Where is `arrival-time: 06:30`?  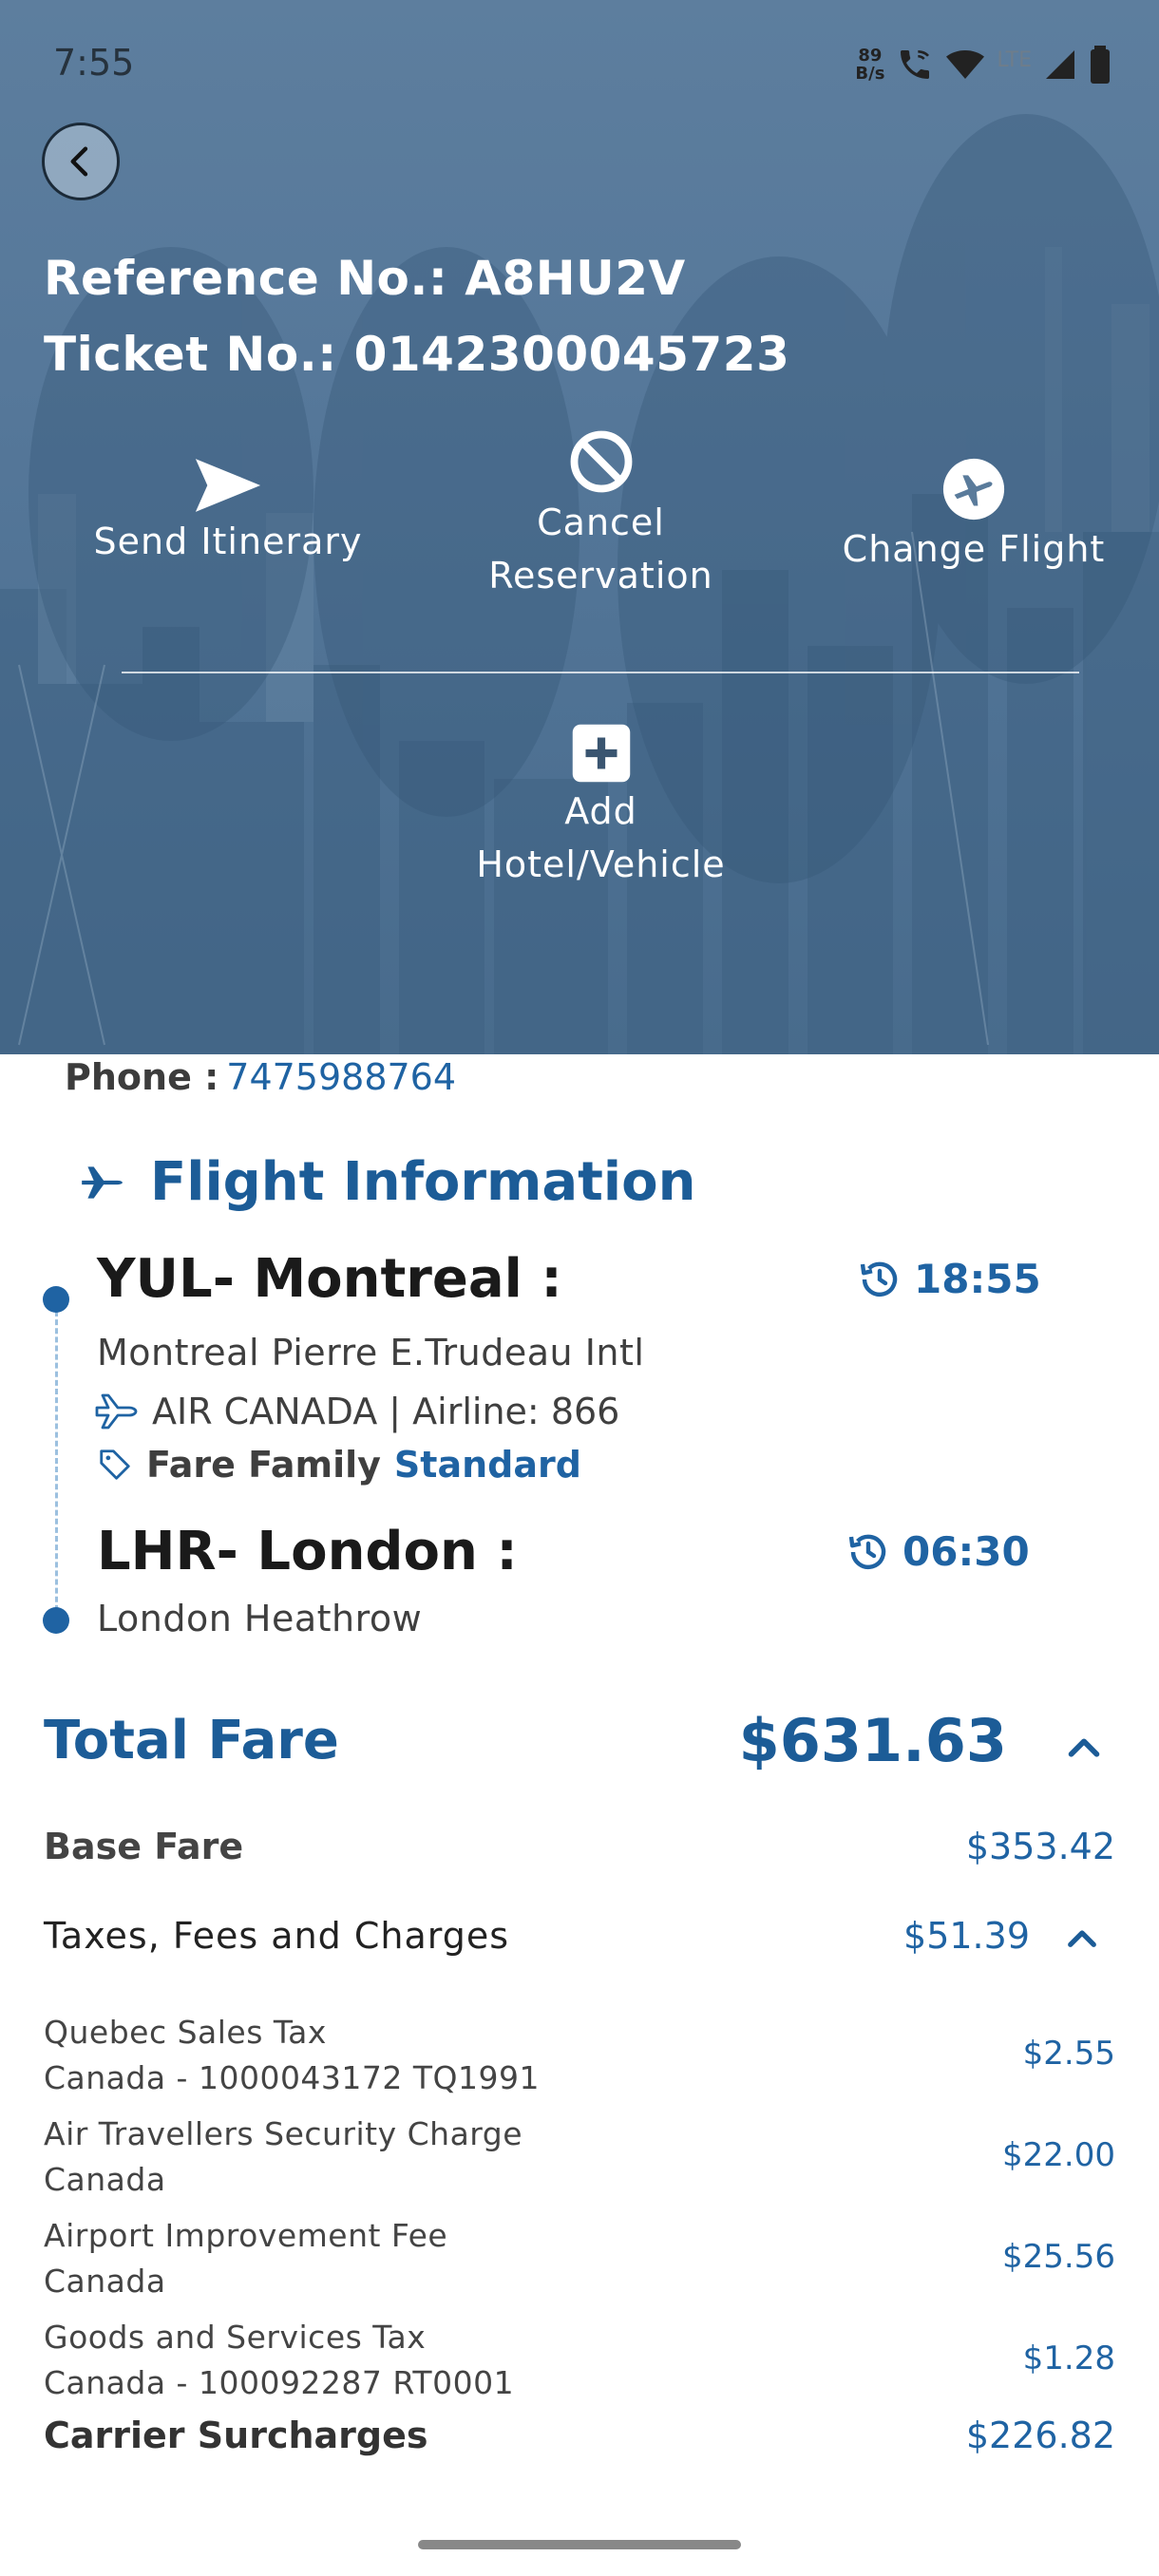 arrival-time: 06:30 is located at coordinates (938, 1551).